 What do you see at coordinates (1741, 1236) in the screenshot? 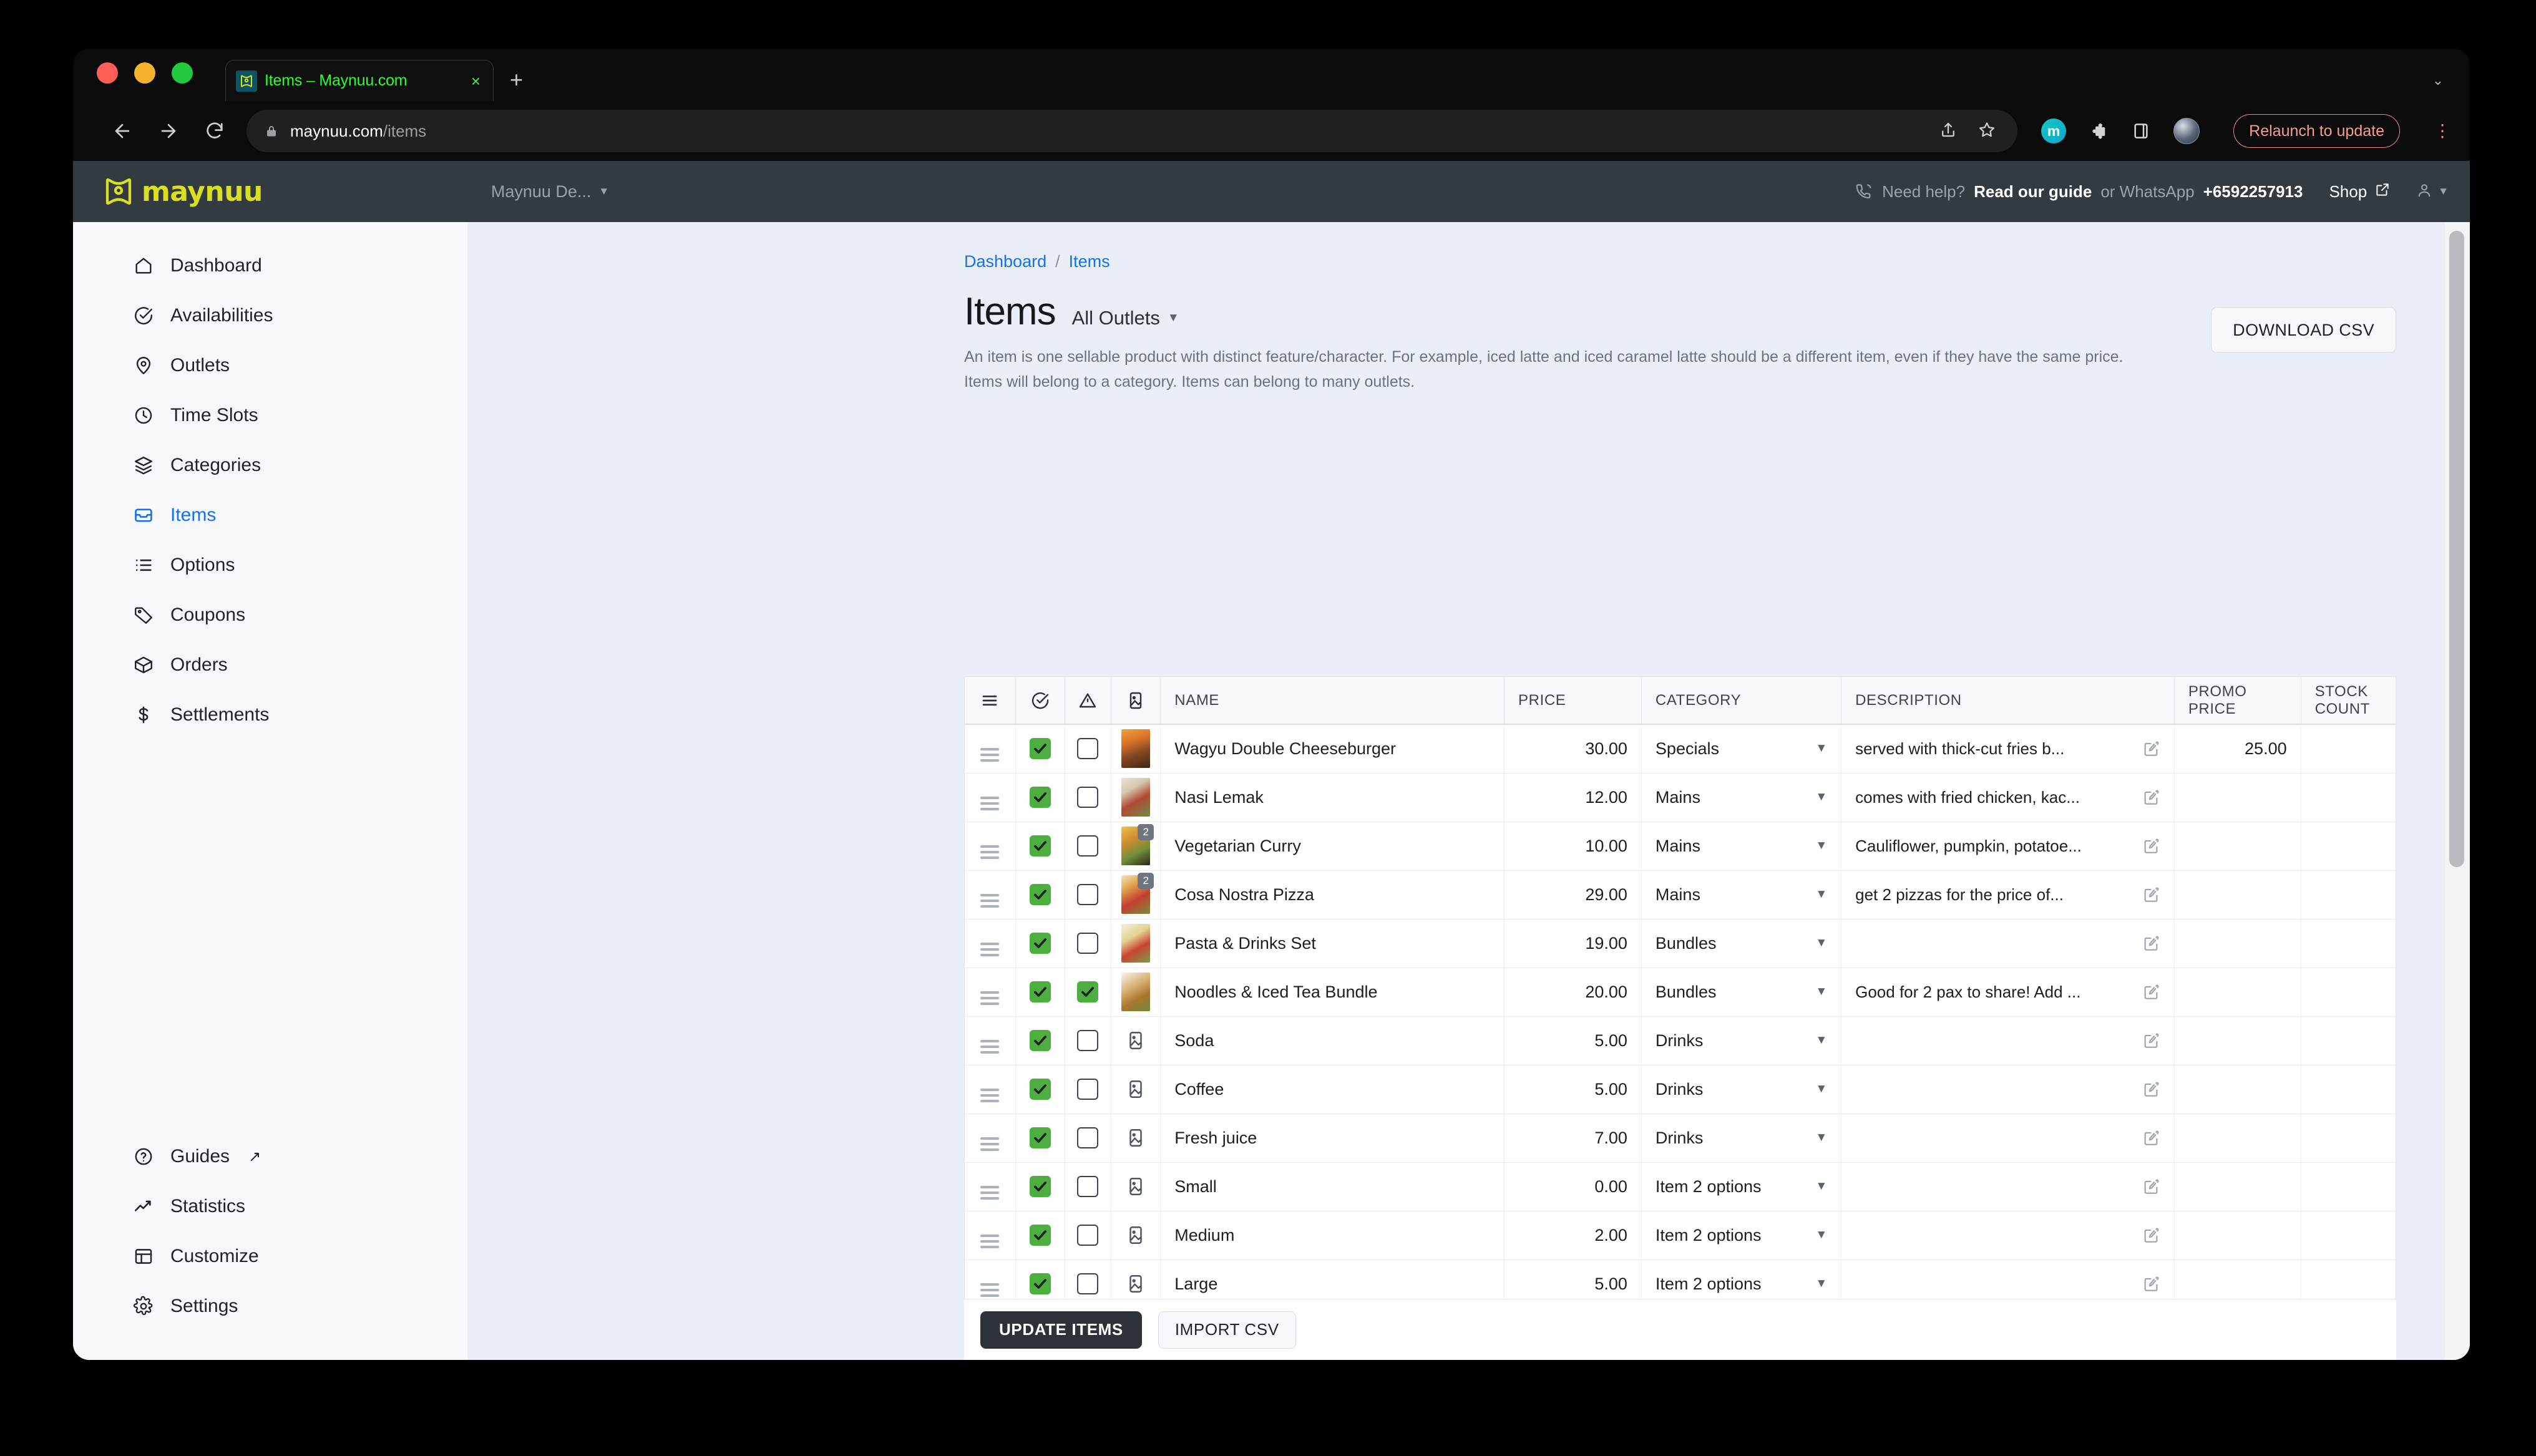
I see `row-category-cell: Item 2 options ▼` at bounding box center [1741, 1236].